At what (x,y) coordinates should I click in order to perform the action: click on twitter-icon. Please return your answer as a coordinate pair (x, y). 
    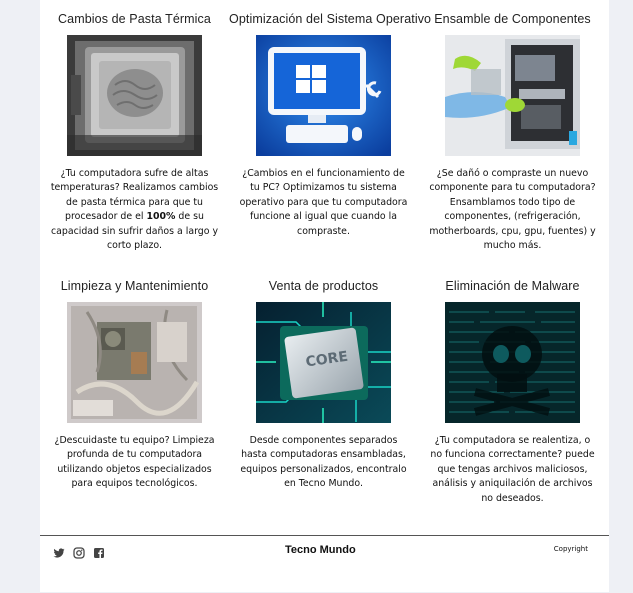
    Looking at the image, I should click on (59, 552).